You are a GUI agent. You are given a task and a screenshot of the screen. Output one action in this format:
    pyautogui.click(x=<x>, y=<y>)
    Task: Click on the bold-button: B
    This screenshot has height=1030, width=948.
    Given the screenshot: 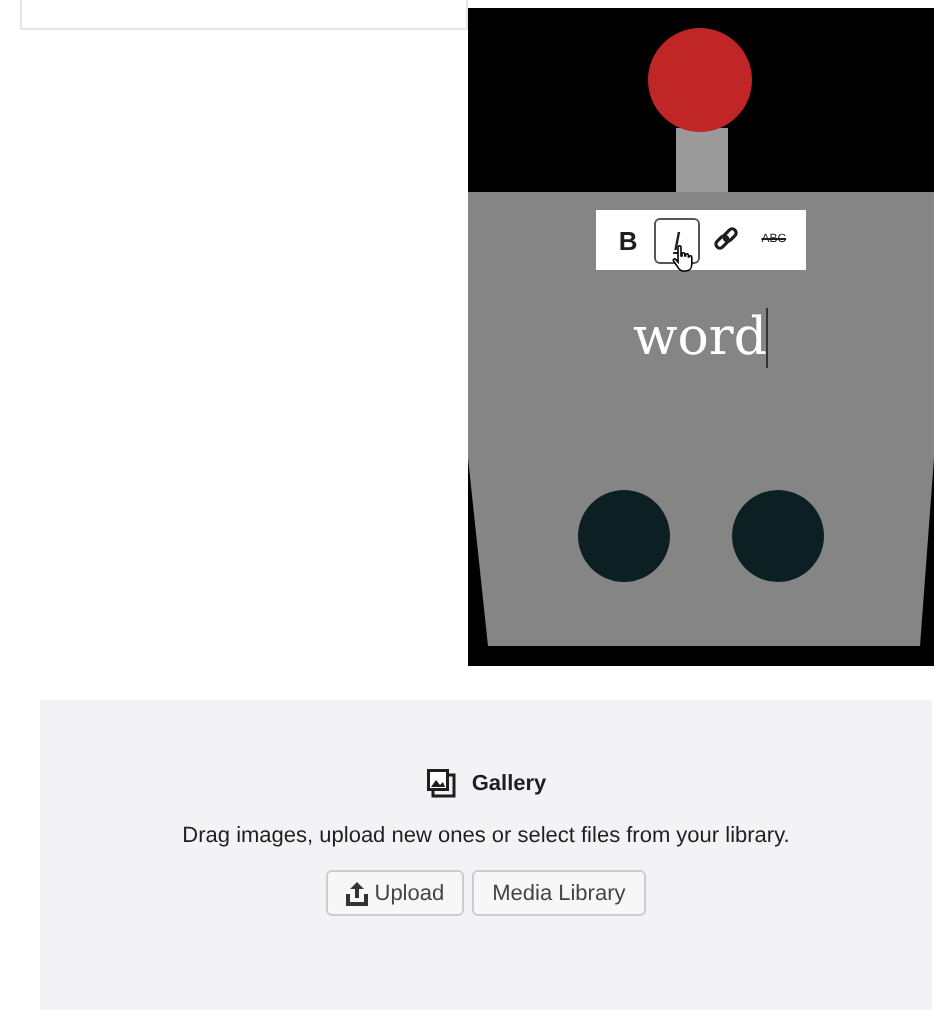 What is the action you would take?
    pyautogui.click(x=628, y=240)
    